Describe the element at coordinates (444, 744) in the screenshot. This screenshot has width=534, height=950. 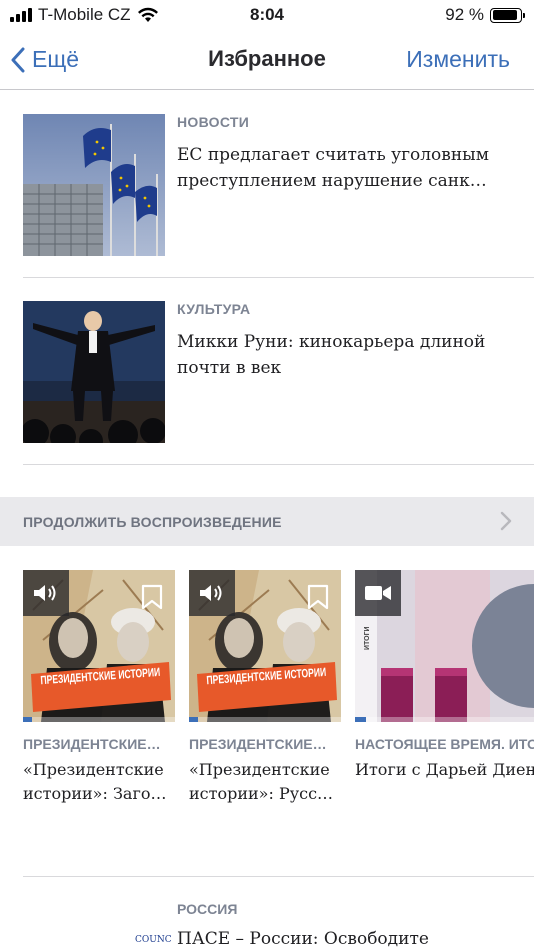
I see `playback-category: НАСТОЯЩЕЕ ВРЕМЯ. ИТОГИ` at that location.